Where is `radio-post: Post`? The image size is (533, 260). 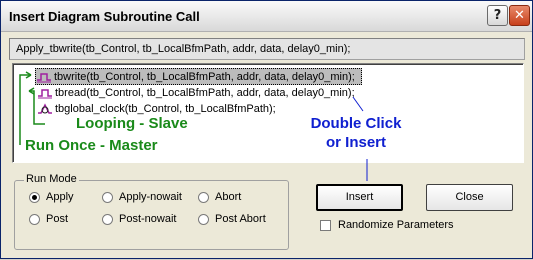 radio-post: Post is located at coordinates (48, 219).